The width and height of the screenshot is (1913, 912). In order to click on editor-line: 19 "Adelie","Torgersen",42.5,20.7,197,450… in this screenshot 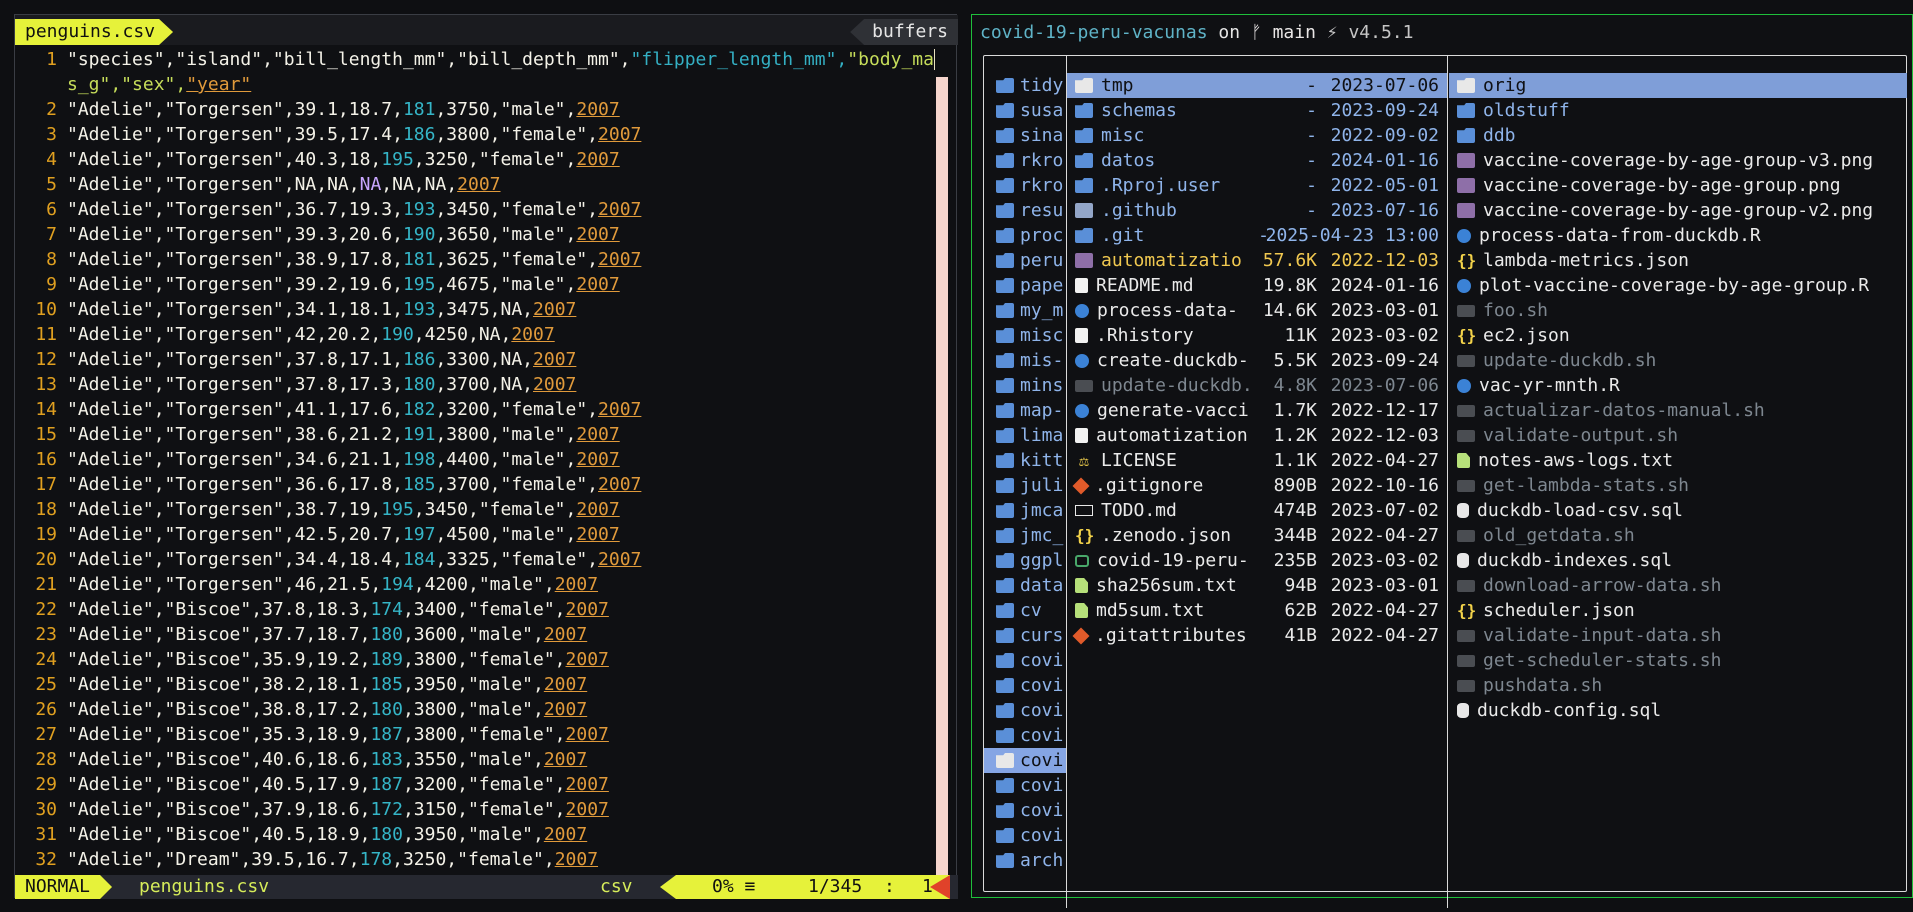, I will do `click(475, 534)`.